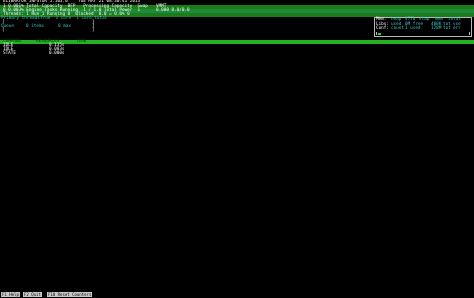  I want to click on threads-label-value: True 1 core 1 core total, so click(74, 18).